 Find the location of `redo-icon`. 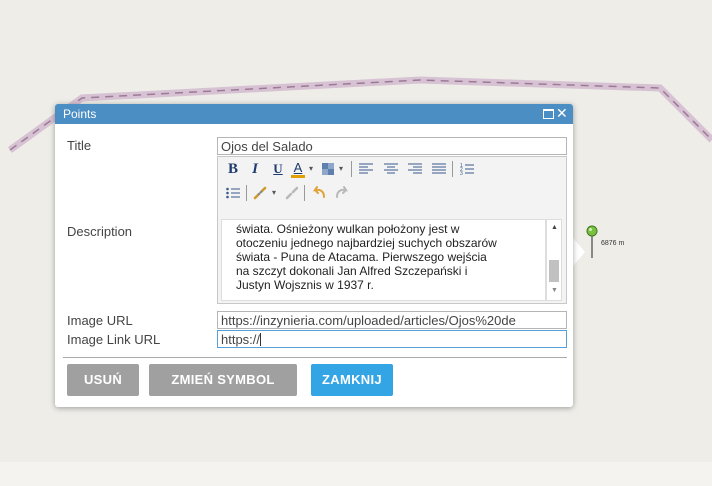

redo-icon is located at coordinates (342, 193).